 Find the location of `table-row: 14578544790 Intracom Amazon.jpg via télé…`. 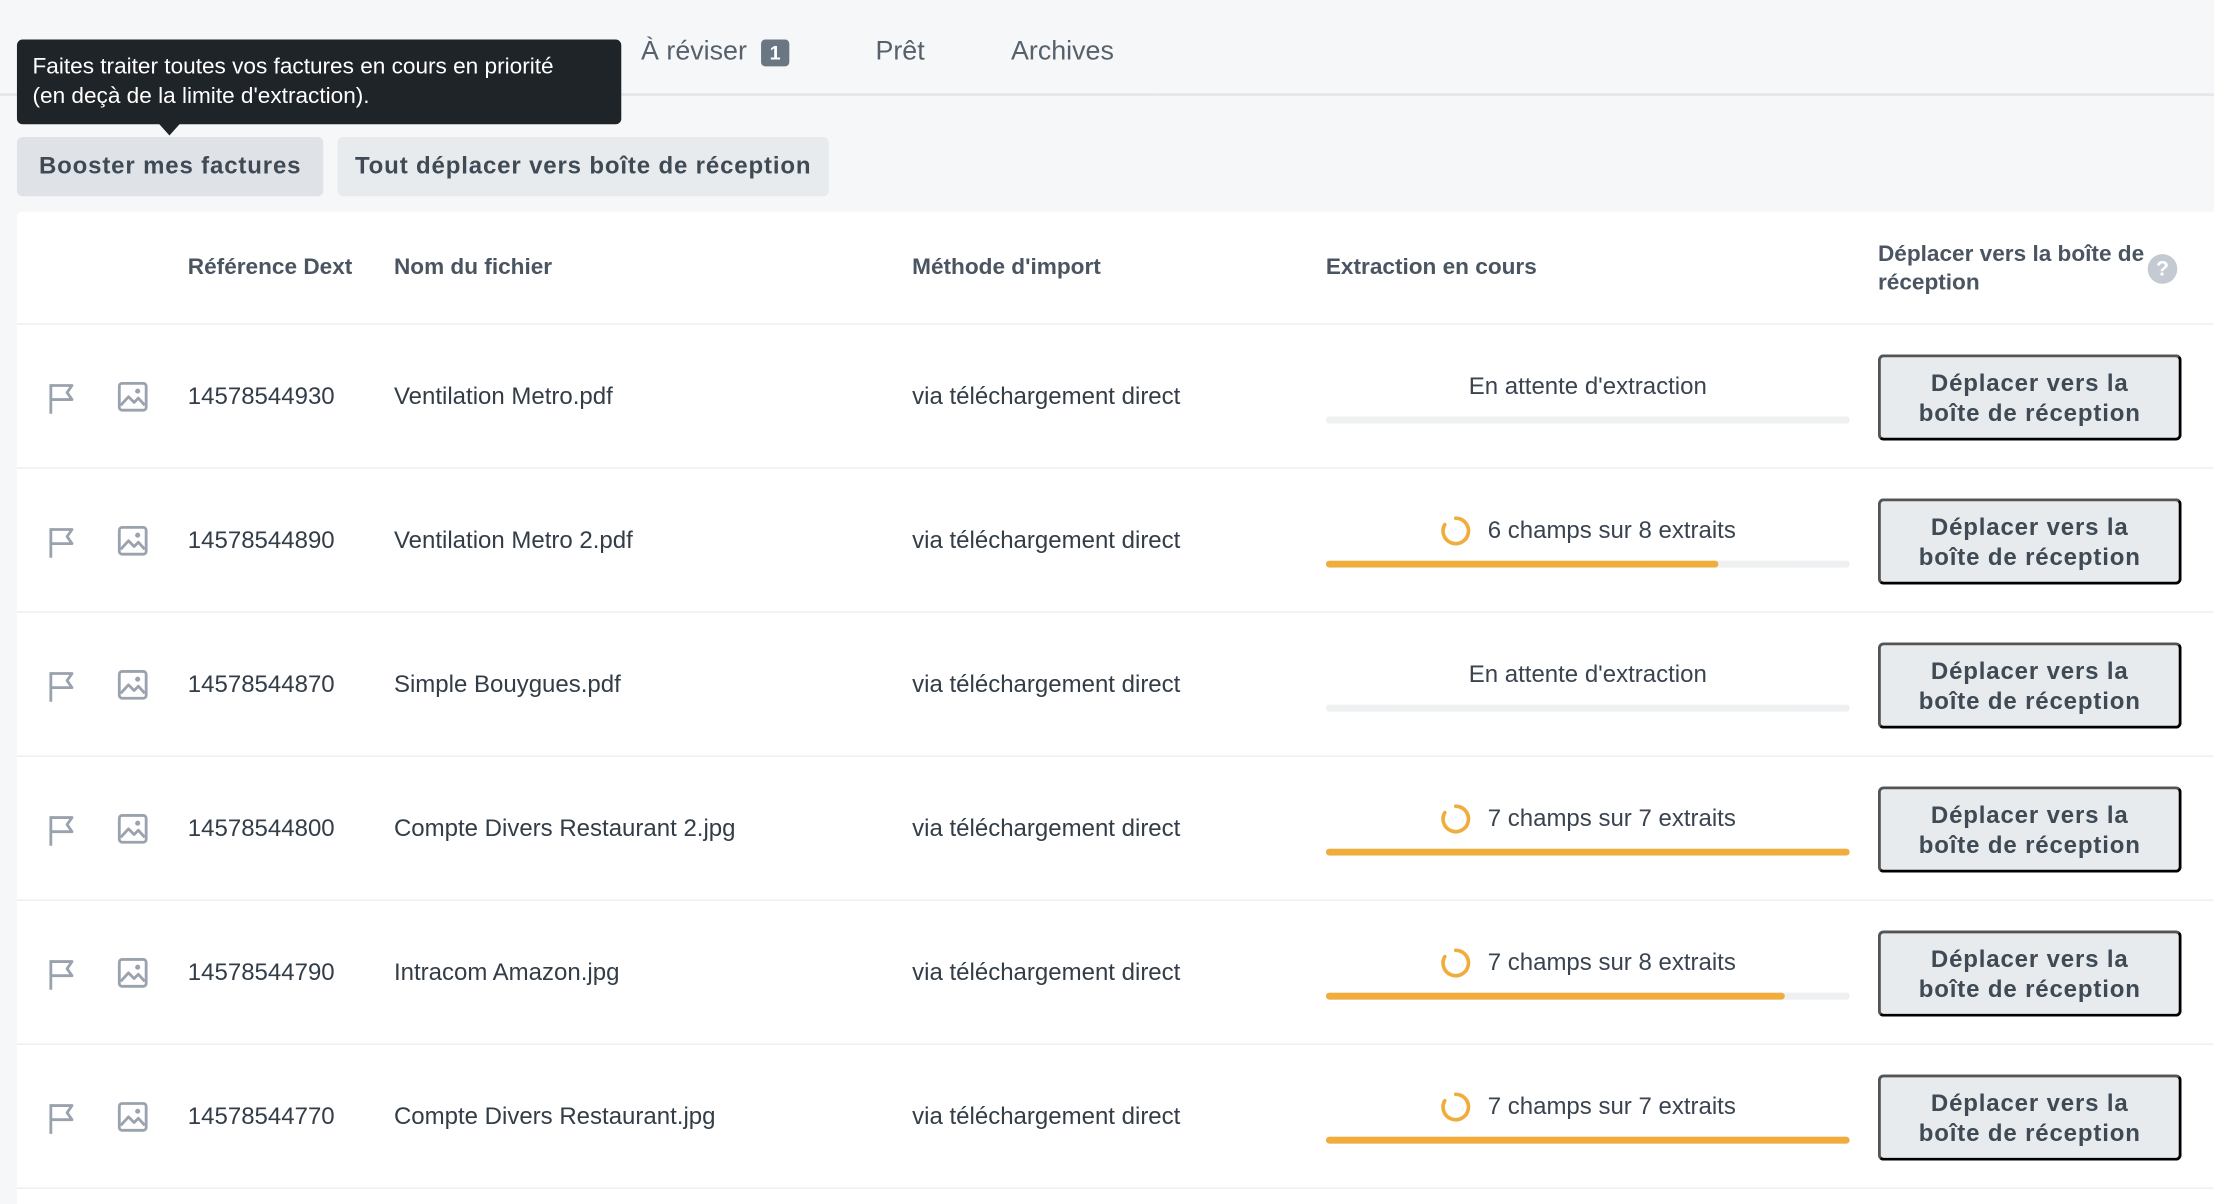

table-row: 14578544790 Intracom Amazon.jpg via télé… is located at coordinates (1115, 973).